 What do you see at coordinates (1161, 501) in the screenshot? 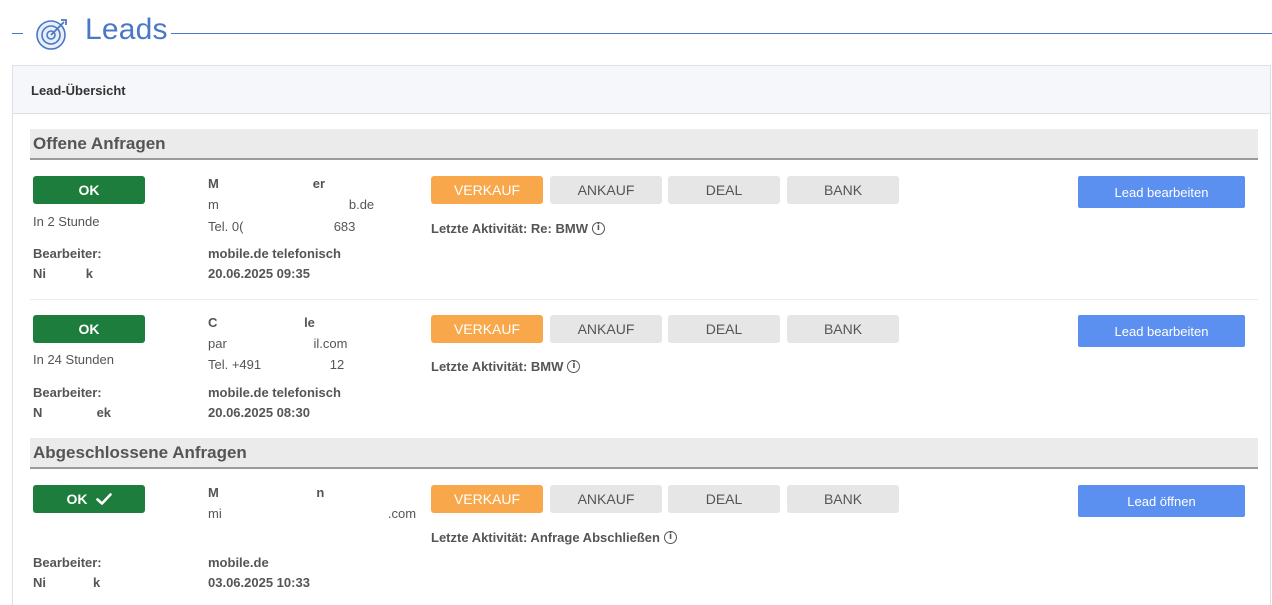
I see `open-lead-button: Lead öffnen` at bounding box center [1161, 501].